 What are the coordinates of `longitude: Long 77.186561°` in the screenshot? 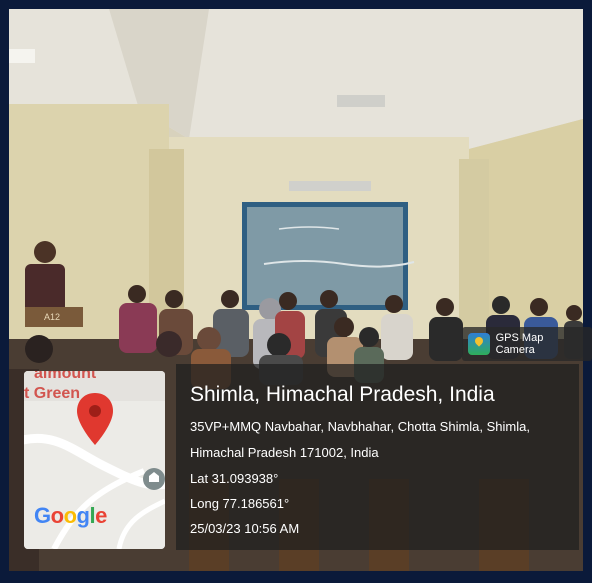 It's located at (240, 503).